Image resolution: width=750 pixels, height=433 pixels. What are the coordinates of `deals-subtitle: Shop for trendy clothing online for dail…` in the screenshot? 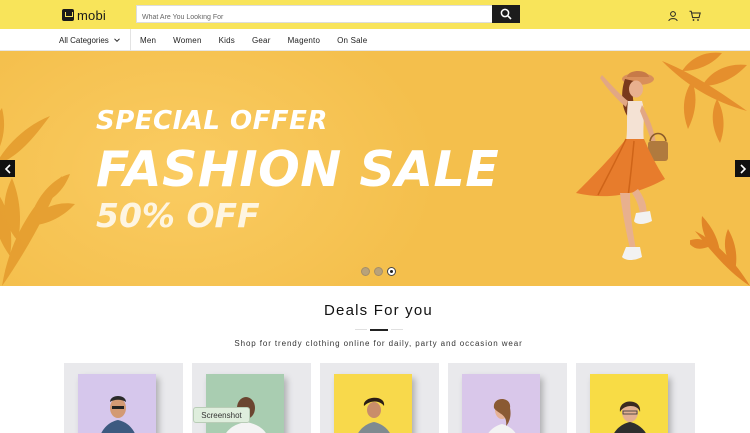 It's located at (378, 343).